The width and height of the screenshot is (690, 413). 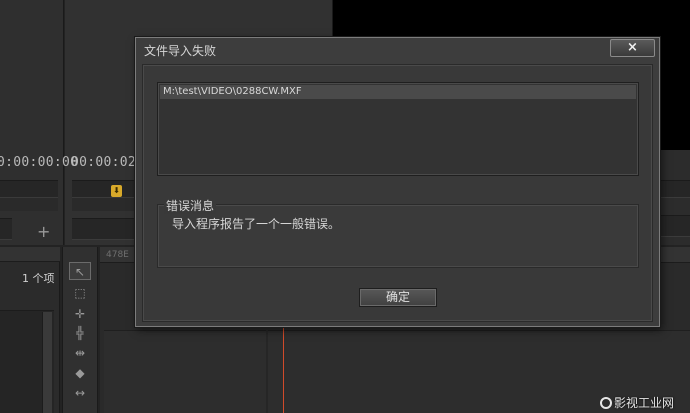 What do you see at coordinates (80, 333) in the screenshot?
I see `rolling-edit-tool-icon: ╬` at bounding box center [80, 333].